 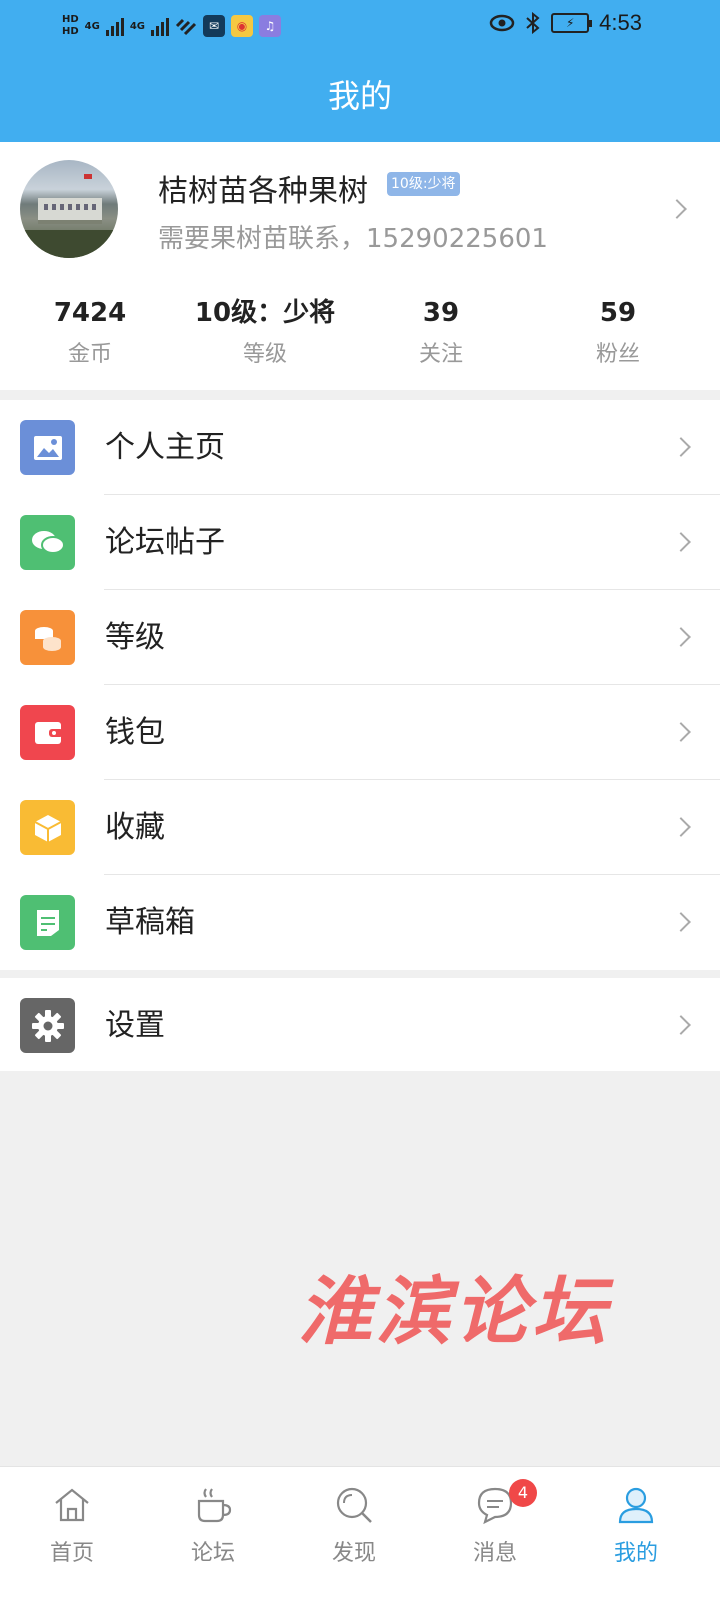 I want to click on image-icon, so click(x=47, y=447).